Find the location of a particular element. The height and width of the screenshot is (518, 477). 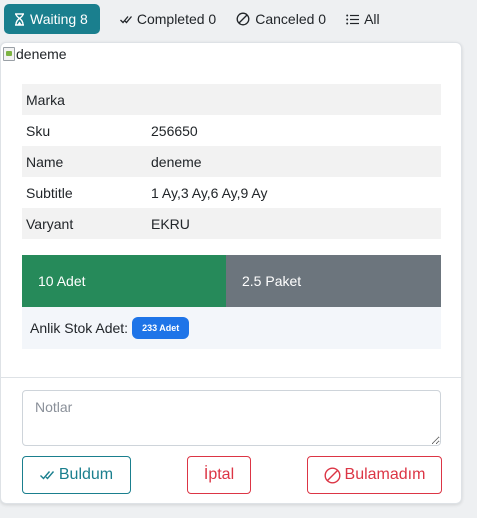

product-image: deneme is located at coordinates (35, 54).